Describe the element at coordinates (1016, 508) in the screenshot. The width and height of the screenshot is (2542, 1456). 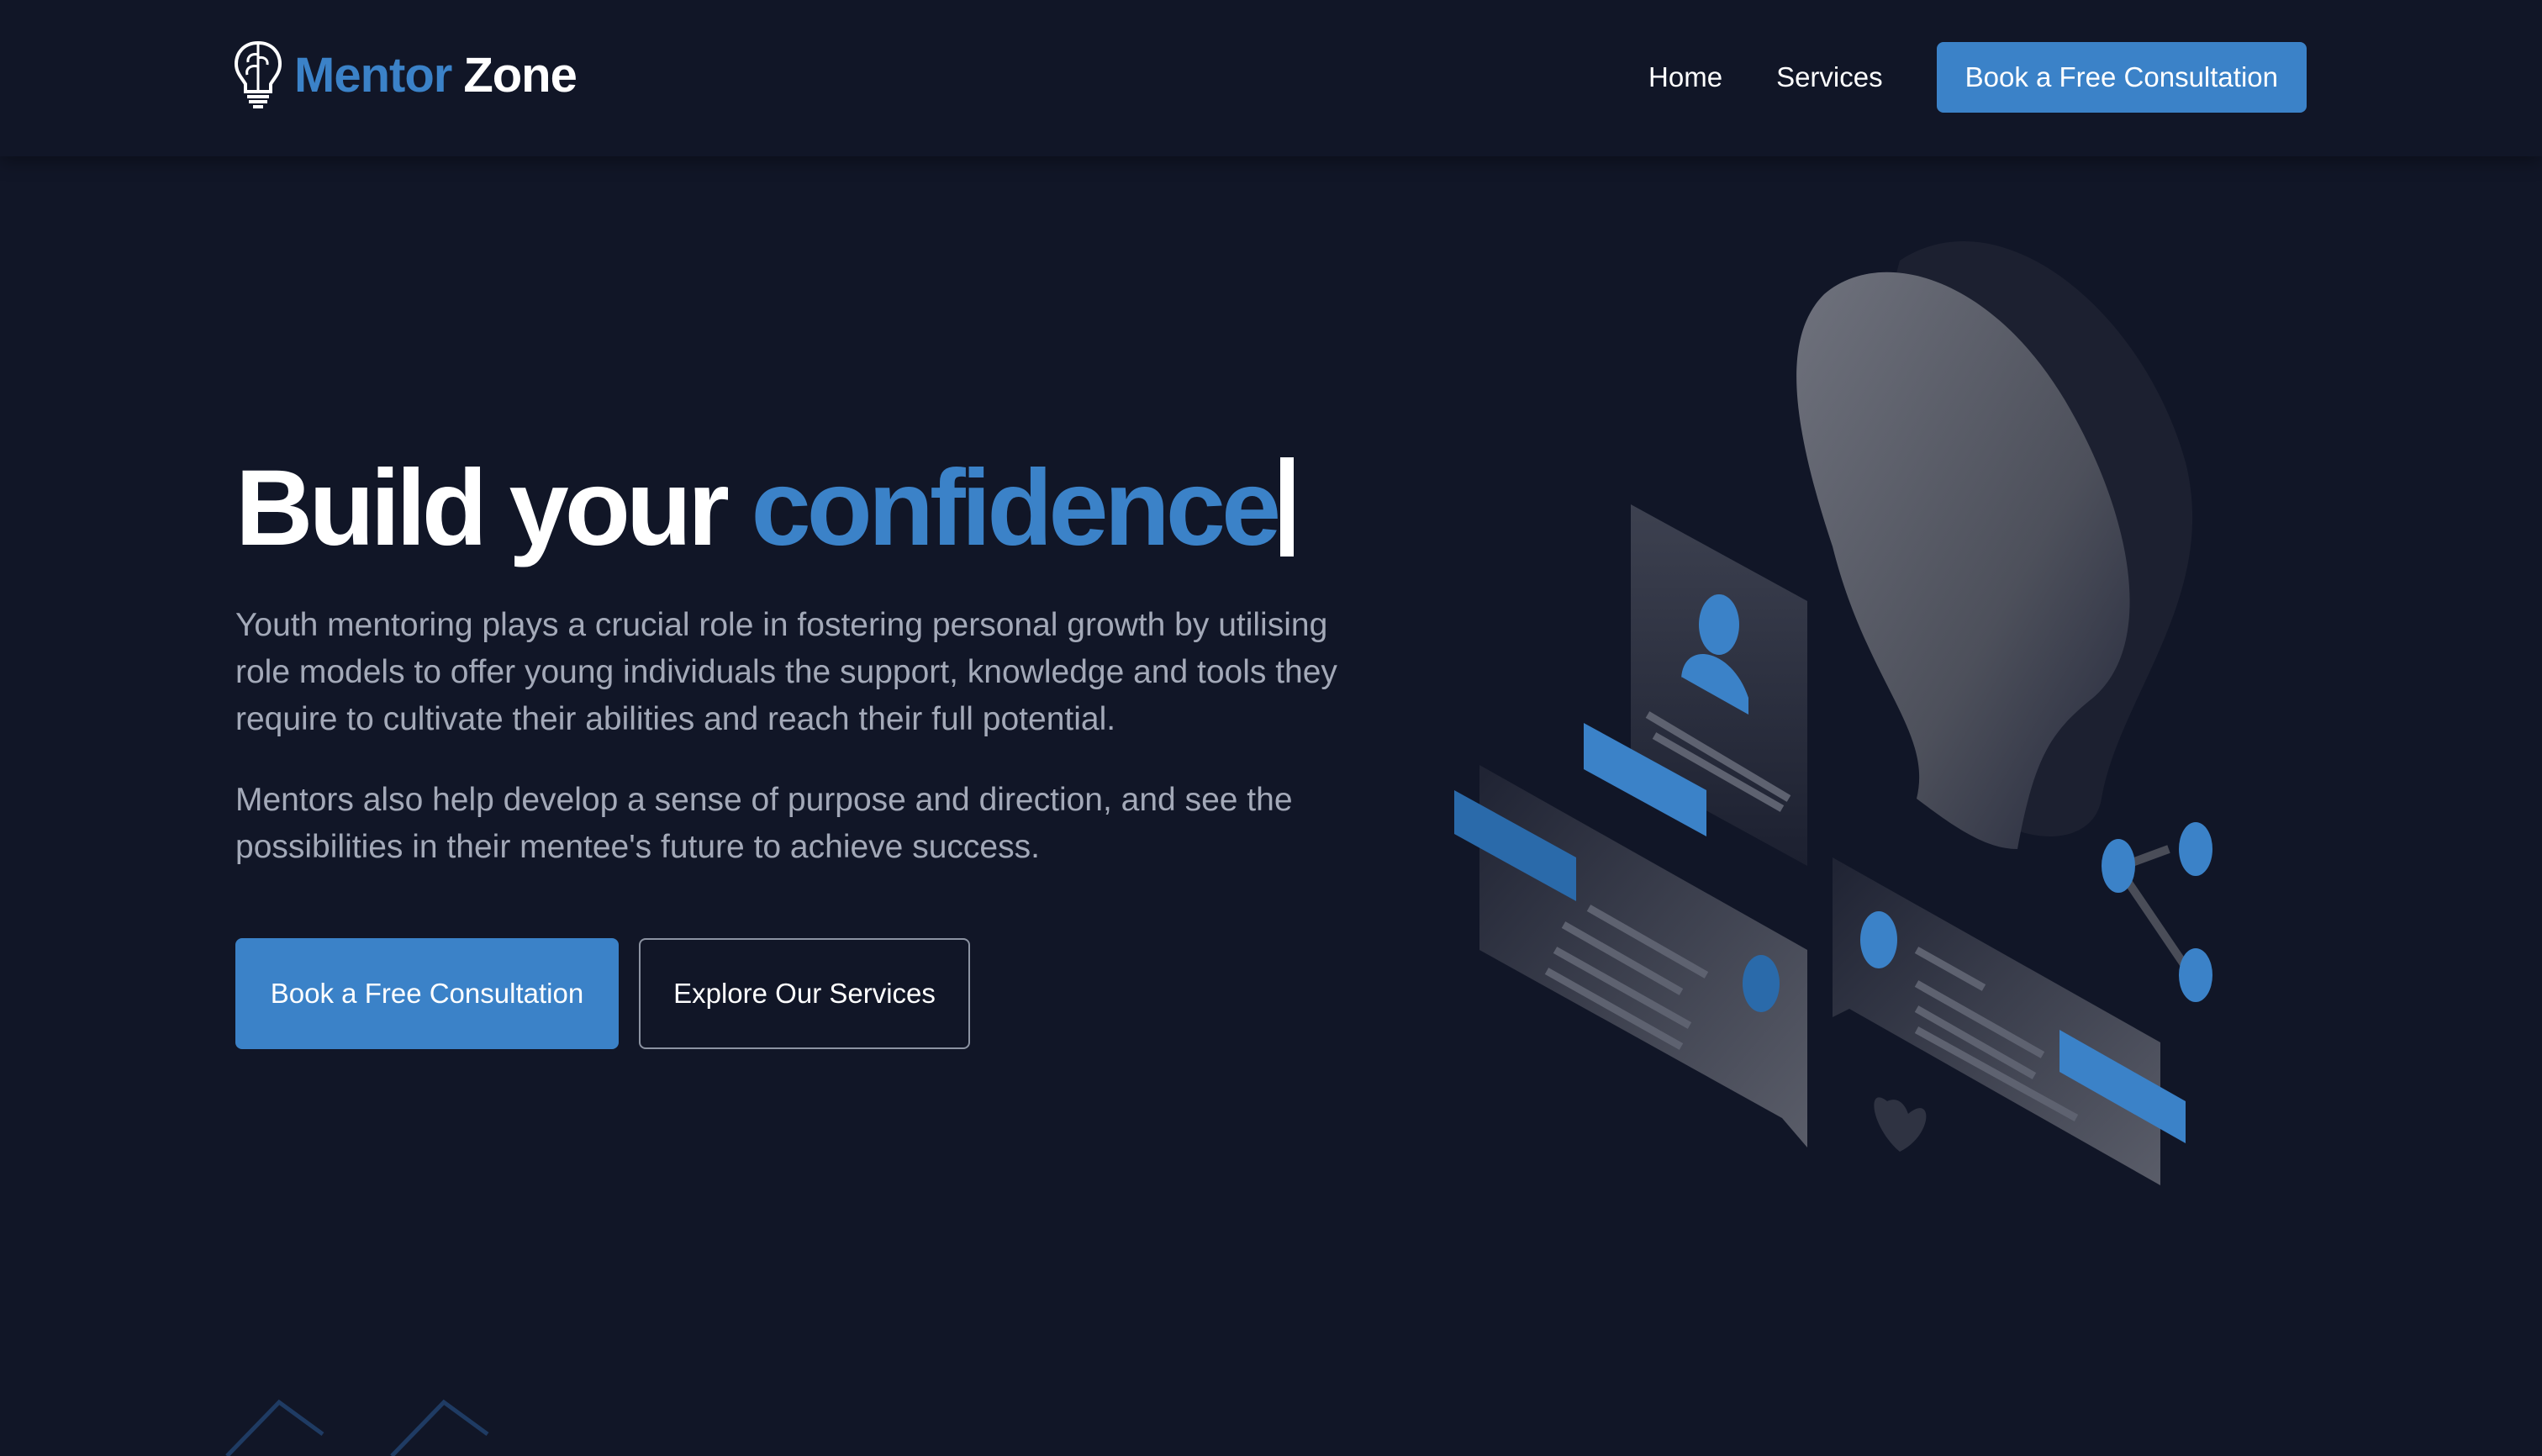
I see `hero-title-accent: confidence` at that location.